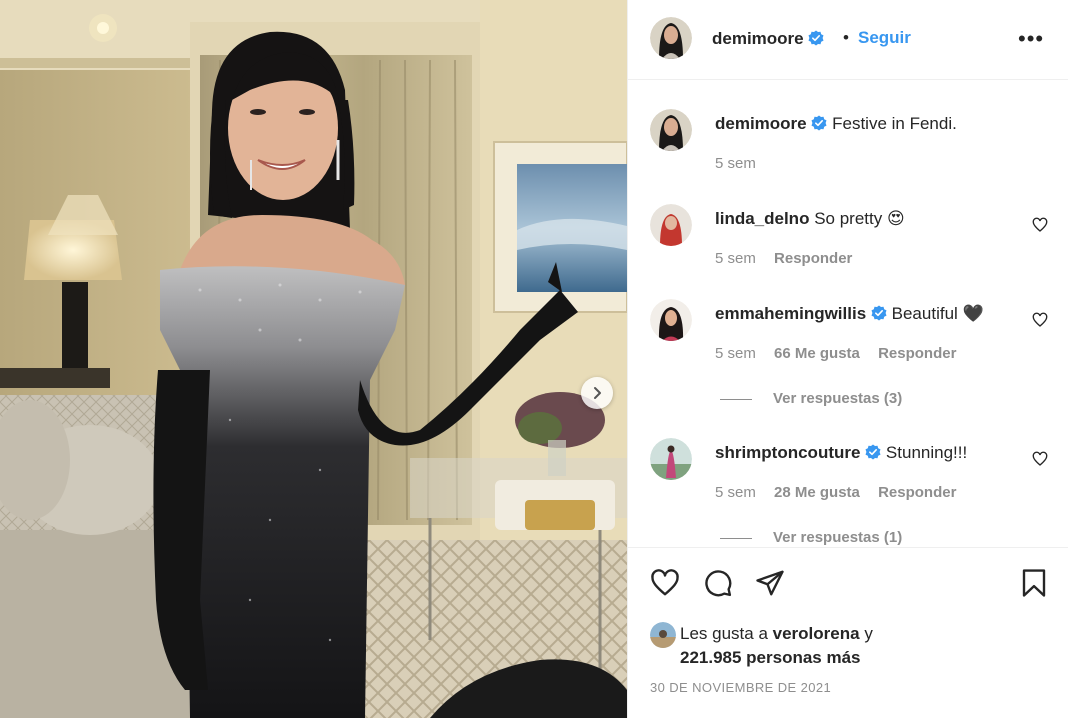 The width and height of the screenshot is (1068, 718). I want to click on comment-text: So pretty 😍, so click(859, 218).